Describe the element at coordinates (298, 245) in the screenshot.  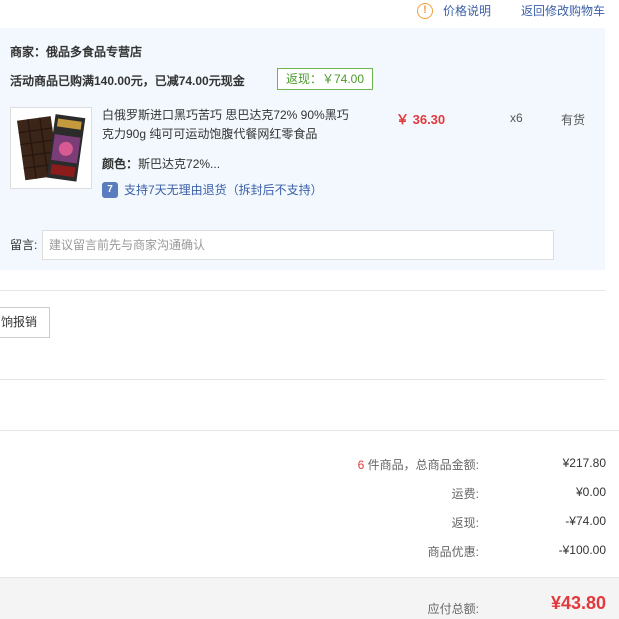
I see `message-input` at that location.